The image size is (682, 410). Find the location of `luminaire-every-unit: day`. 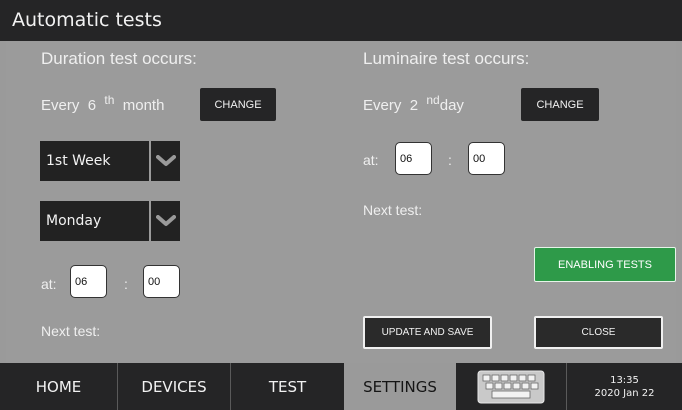

luminaire-every-unit: day is located at coordinates (451, 105).